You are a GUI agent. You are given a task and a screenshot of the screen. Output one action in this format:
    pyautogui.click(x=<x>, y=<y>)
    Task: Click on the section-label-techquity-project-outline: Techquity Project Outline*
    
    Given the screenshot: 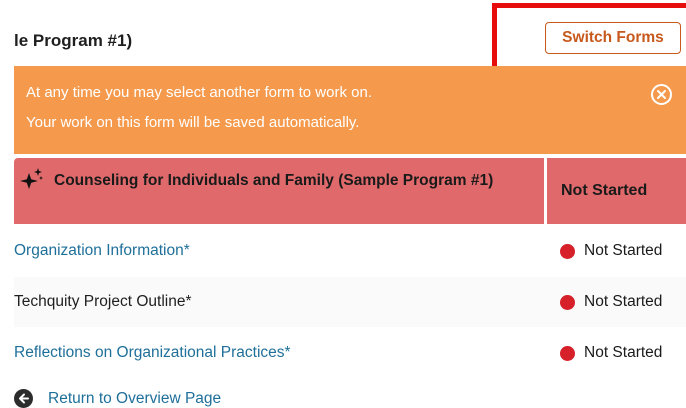 What is the action you would take?
    pyautogui.click(x=103, y=301)
    